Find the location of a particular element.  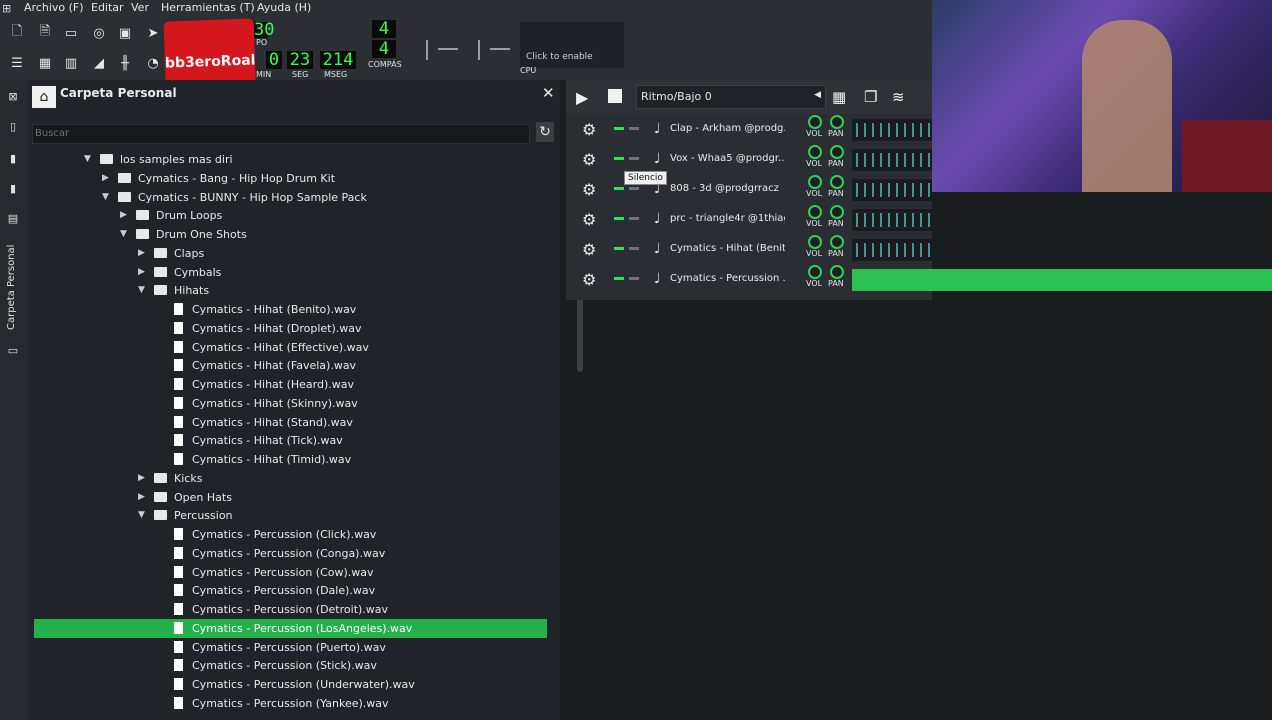

beat-editor-icon: ▦ is located at coordinates (45, 63).